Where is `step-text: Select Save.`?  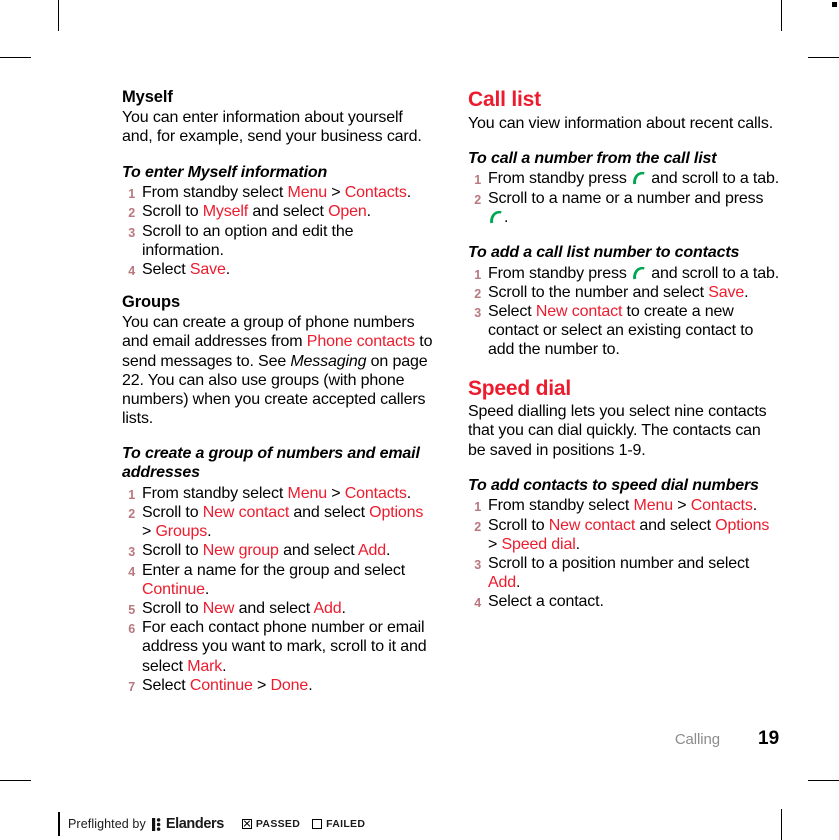 step-text: Select Save. is located at coordinates (186, 269).